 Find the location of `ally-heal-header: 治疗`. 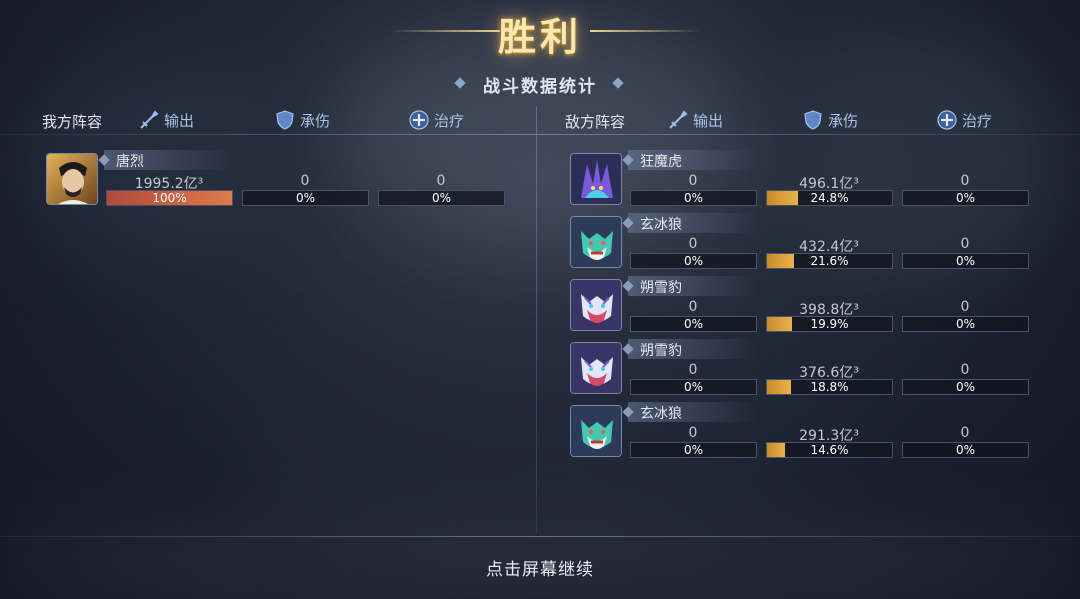

ally-heal-header: 治疗 is located at coordinates (436, 120).